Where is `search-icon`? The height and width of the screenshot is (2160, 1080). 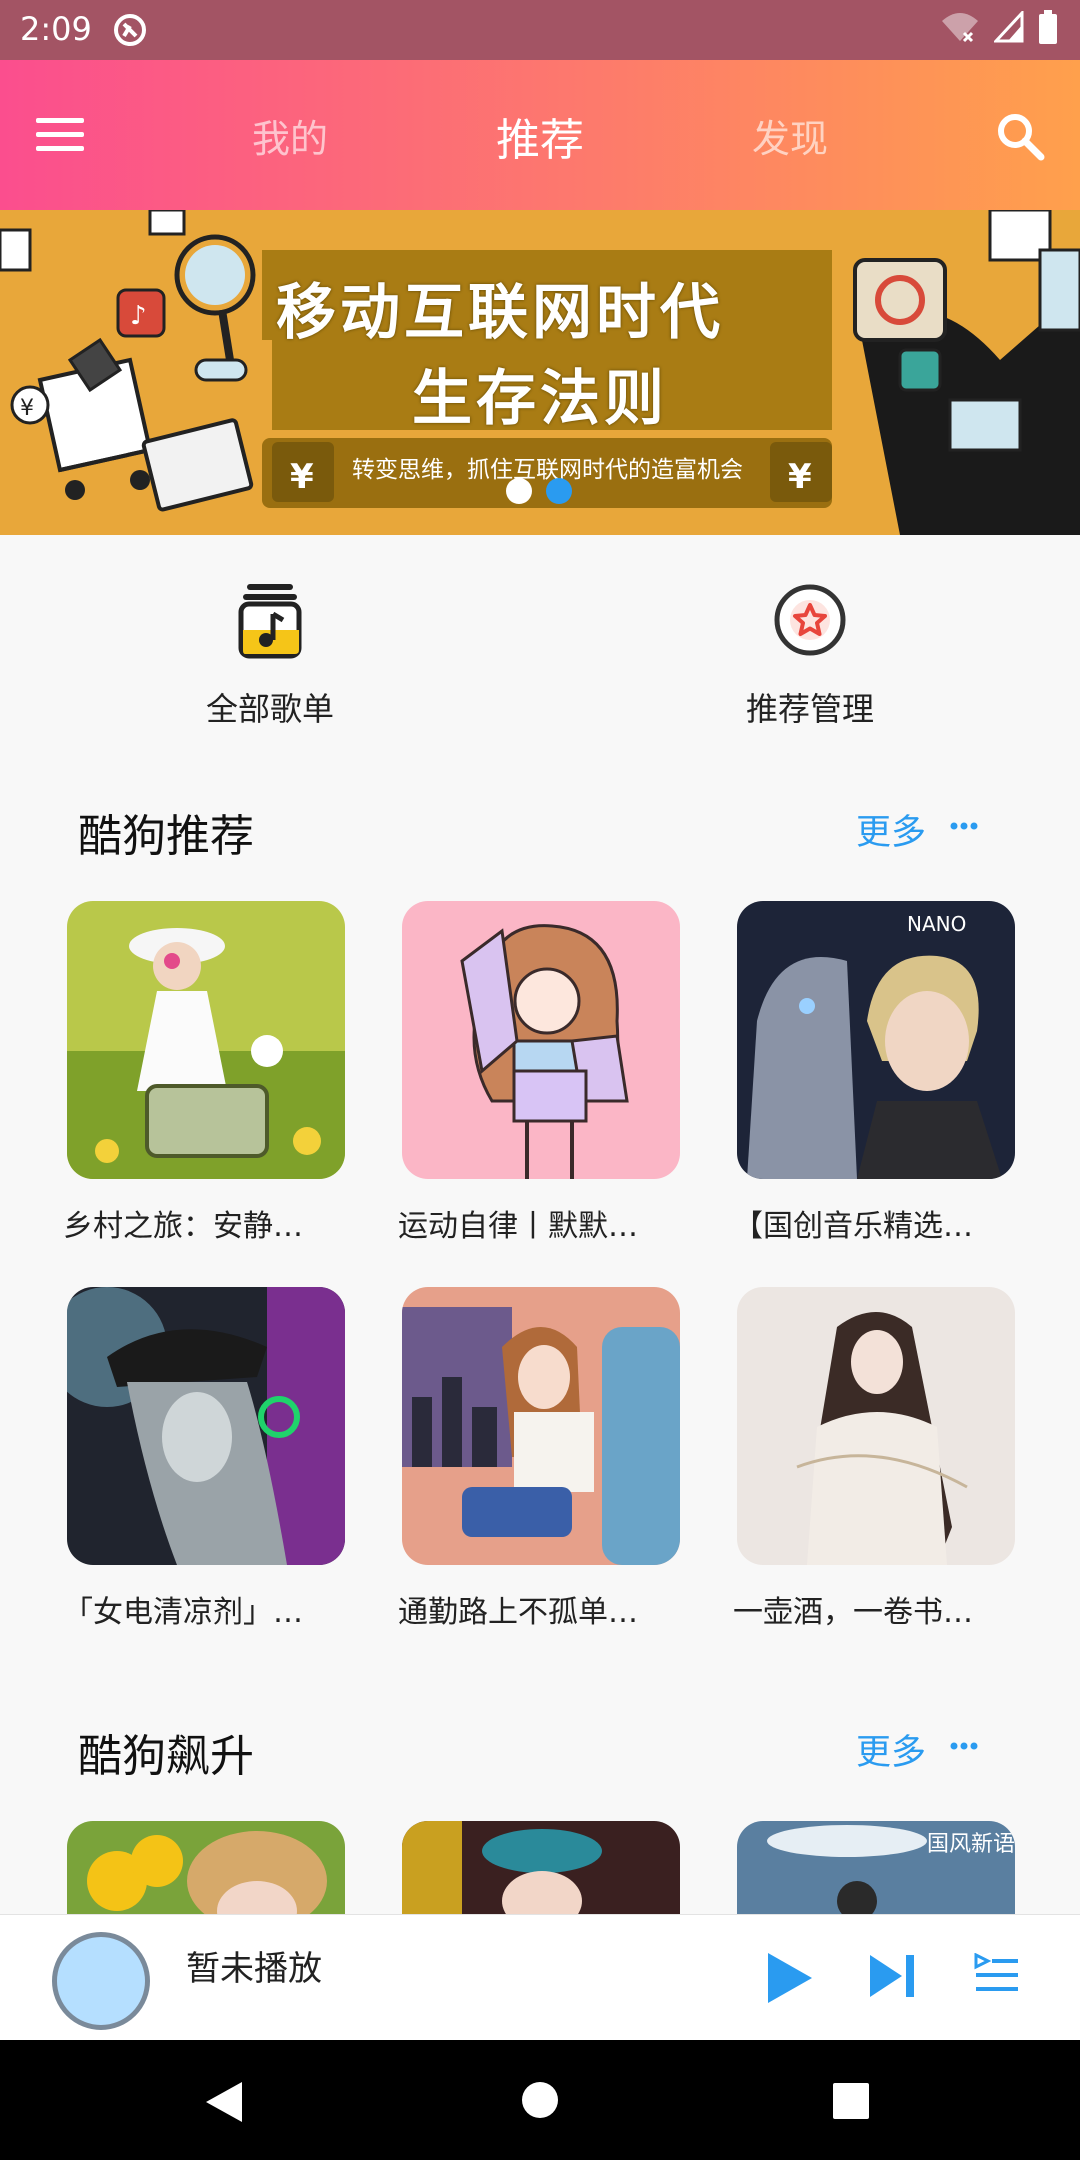 search-icon is located at coordinates (1020, 136).